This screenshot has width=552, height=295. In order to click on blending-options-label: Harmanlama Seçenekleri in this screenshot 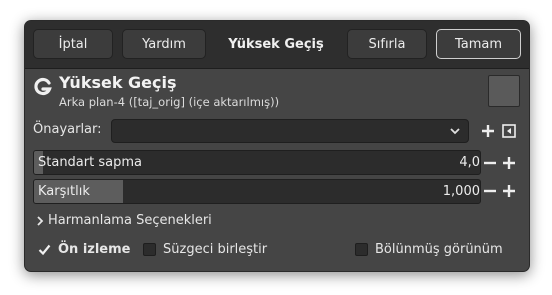, I will do `click(130, 220)`.